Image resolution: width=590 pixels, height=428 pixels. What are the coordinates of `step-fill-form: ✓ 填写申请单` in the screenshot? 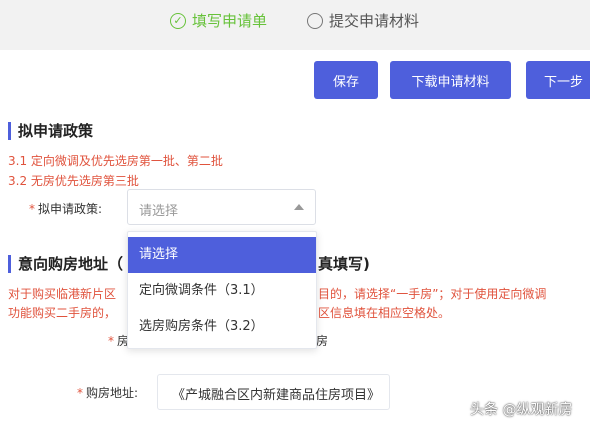 It's located at (218, 20).